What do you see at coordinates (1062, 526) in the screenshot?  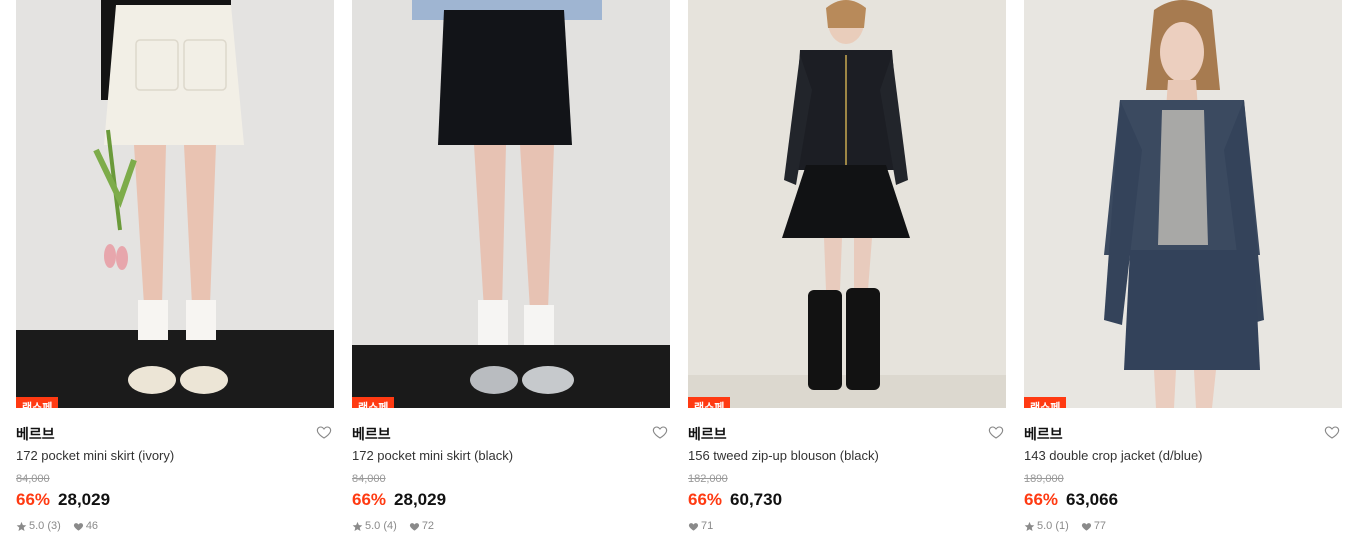 I see `review-count: (1)` at bounding box center [1062, 526].